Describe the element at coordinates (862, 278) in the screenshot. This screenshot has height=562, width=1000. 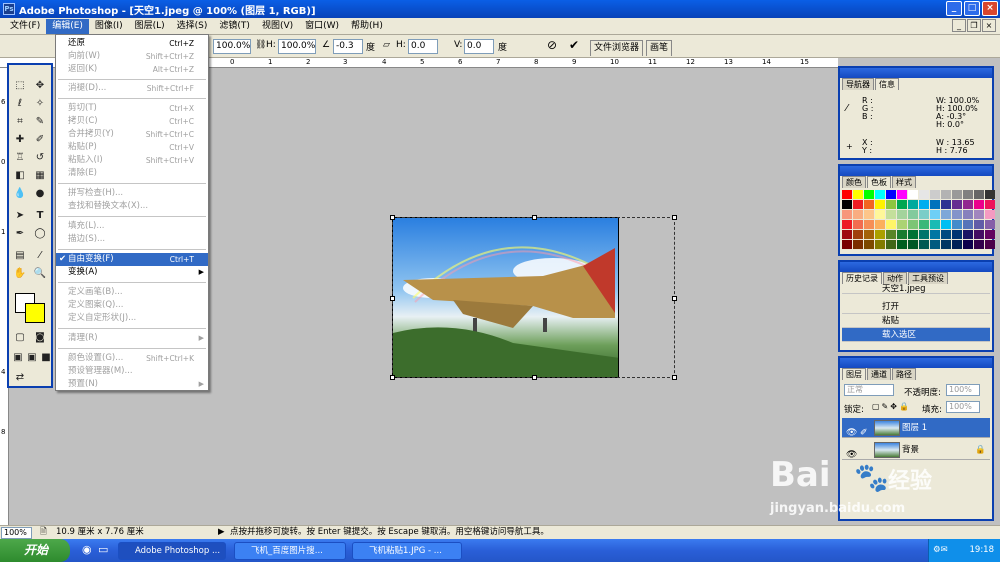
I see `tab-history: 历史记录` at that location.